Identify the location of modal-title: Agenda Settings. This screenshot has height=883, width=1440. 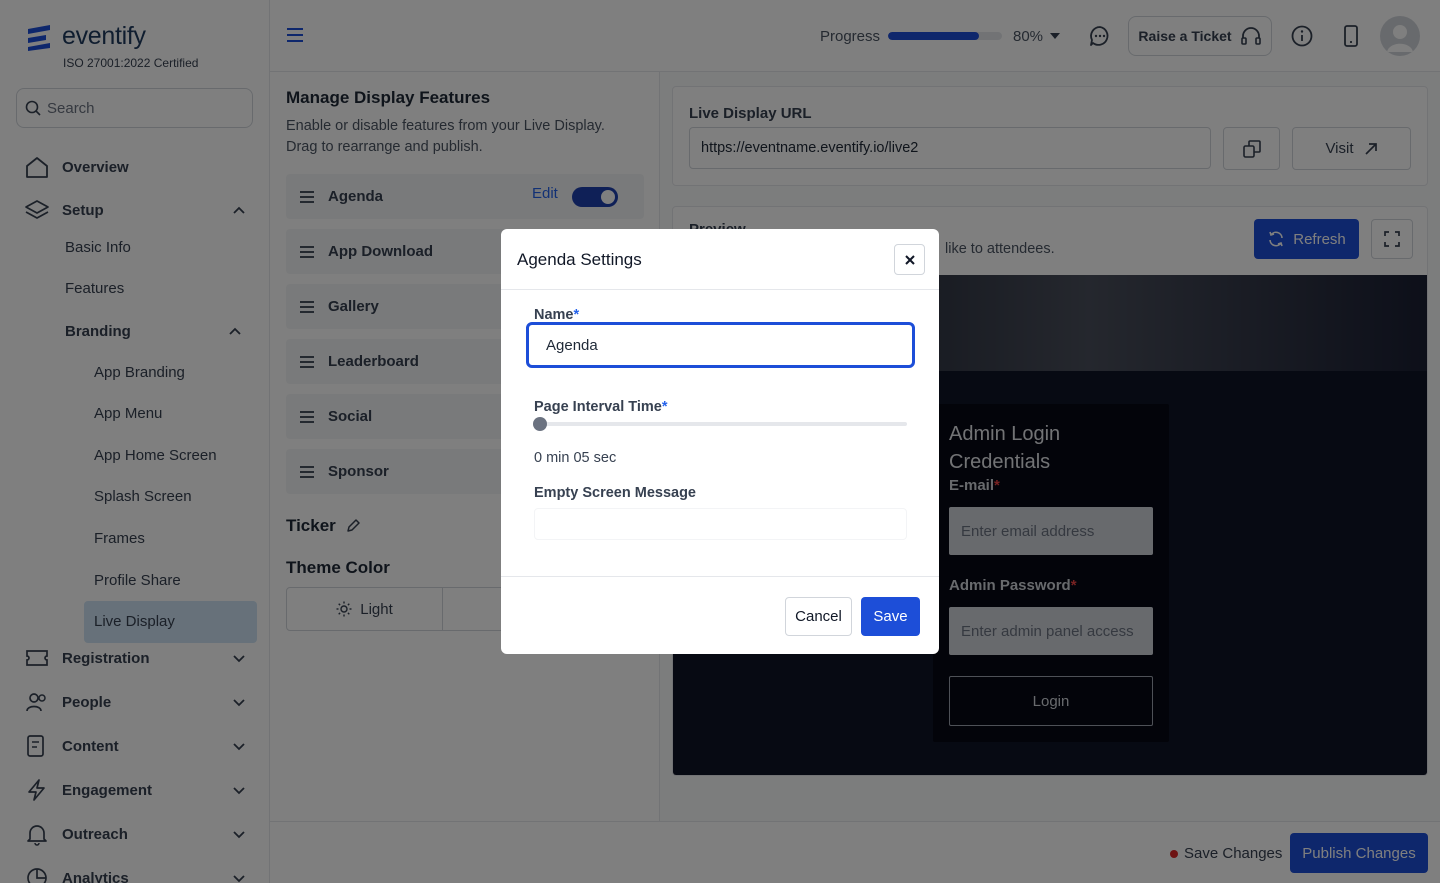
(579, 259).